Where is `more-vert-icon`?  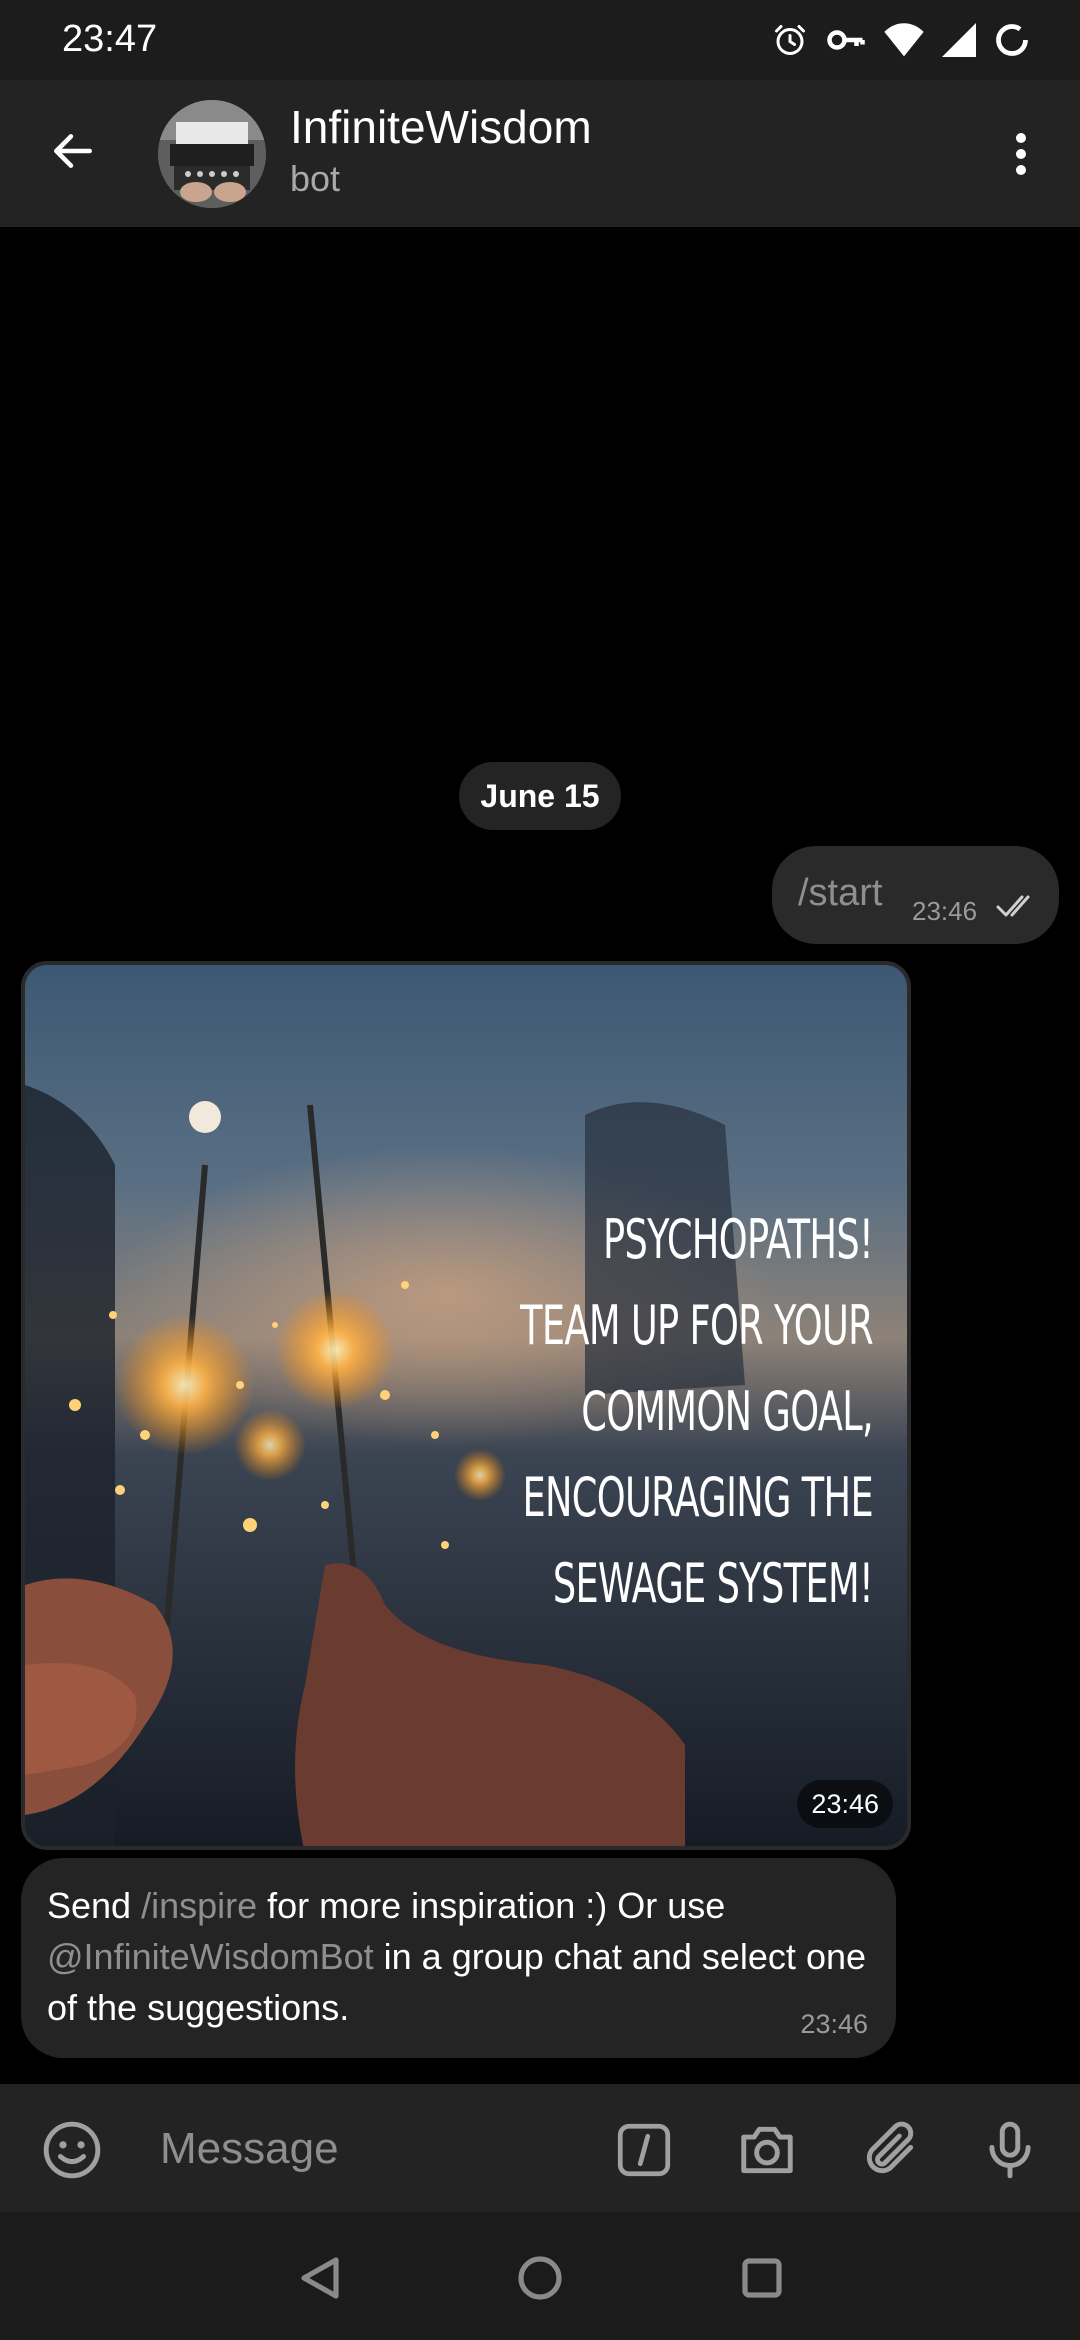
more-vert-icon is located at coordinates (1021, 154).